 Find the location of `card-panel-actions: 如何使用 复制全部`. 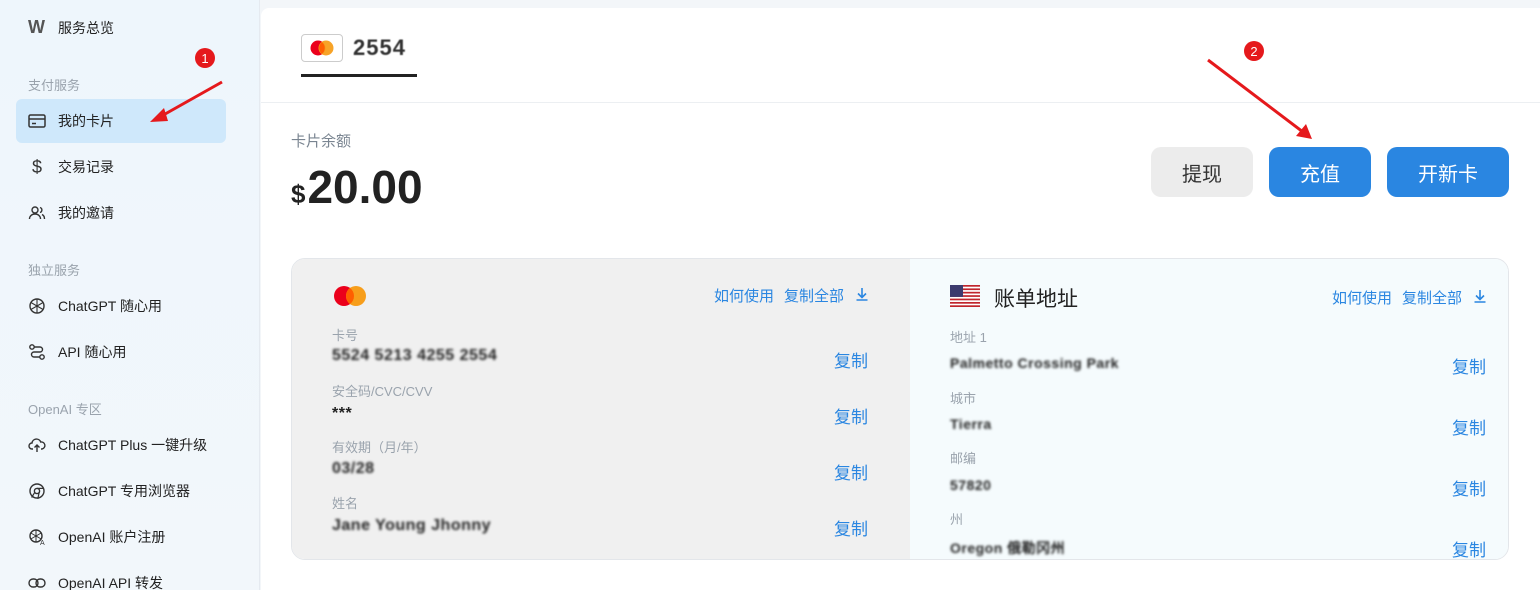

card-panel-actions: 如何使用 复制全部 is located at coordinates (792, 295).